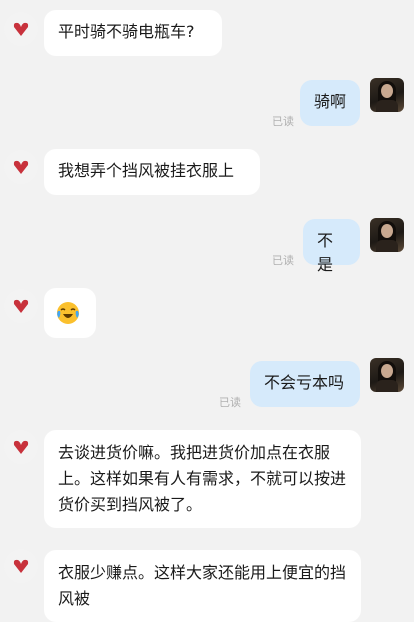  Describe the element at coordinates (152, 172) in the screenshot. I see `message-bubble: 我想弄个挡风被挂衣服上` at that location.